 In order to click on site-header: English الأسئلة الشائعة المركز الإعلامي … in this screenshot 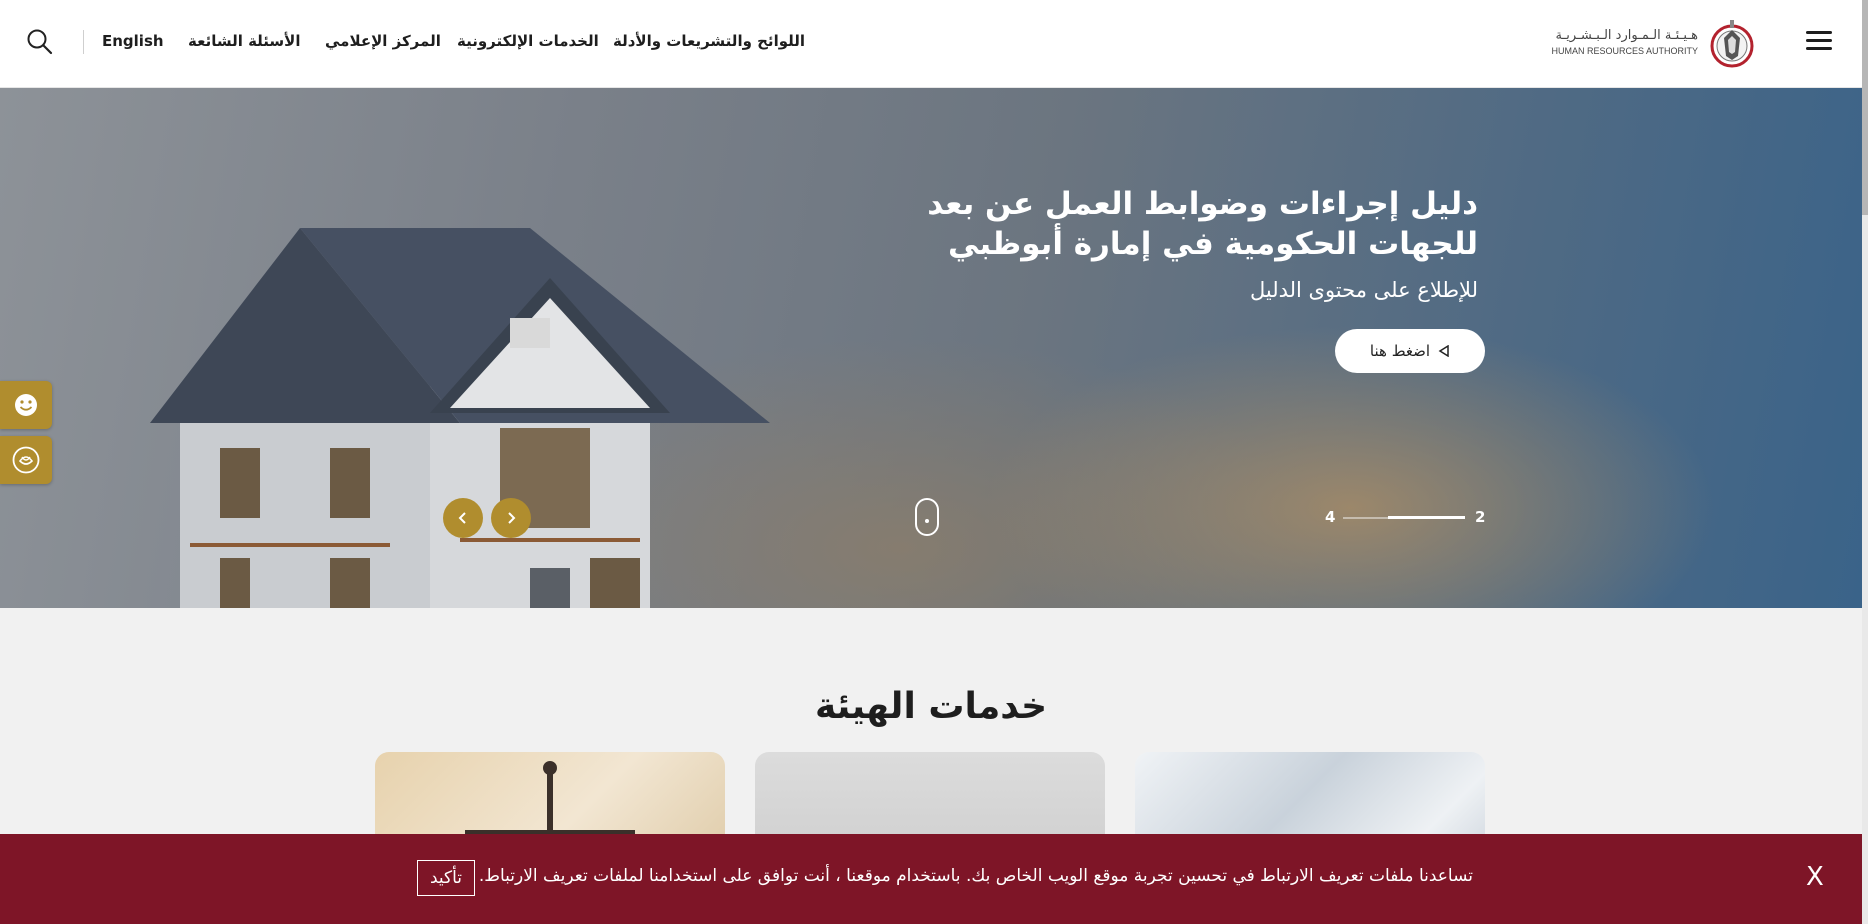, I will do `click(931, 44)`.